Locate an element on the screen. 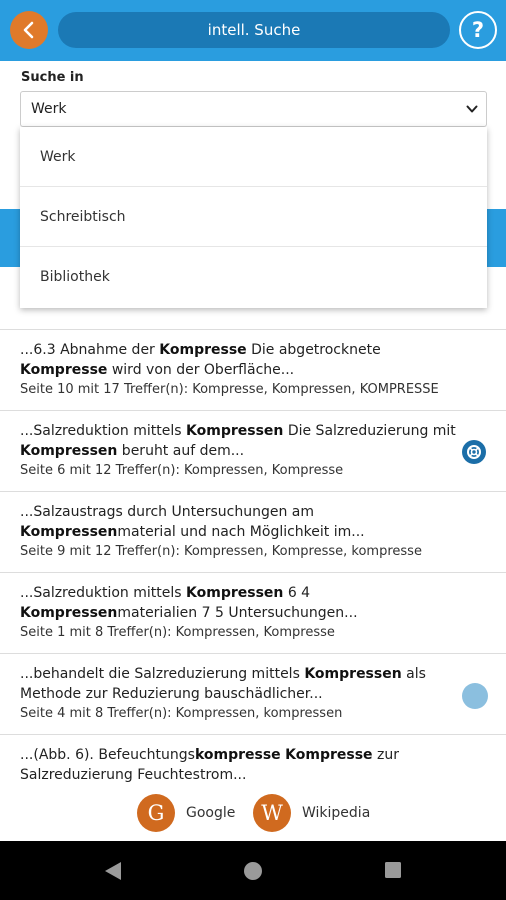 This screenshot has width=506, height=900. snippet-keyword: kompresse is located at coordinates (237, 755).